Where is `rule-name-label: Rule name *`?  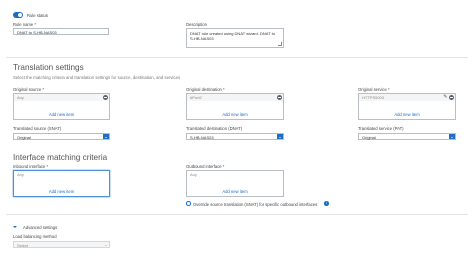 rule-name-label: Rule name * is located at coordinates (25, 24).